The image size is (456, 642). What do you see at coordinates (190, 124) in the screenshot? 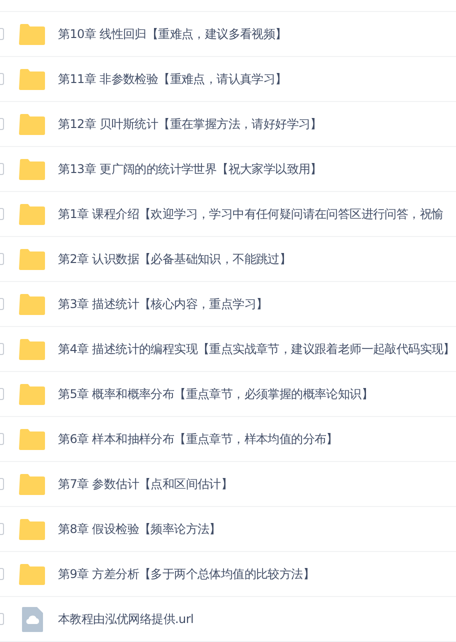
I see `folder-name: 第12章 贝叶斯统计【重在掌握方法，请好好学习】` at bounding box center [190, 124].